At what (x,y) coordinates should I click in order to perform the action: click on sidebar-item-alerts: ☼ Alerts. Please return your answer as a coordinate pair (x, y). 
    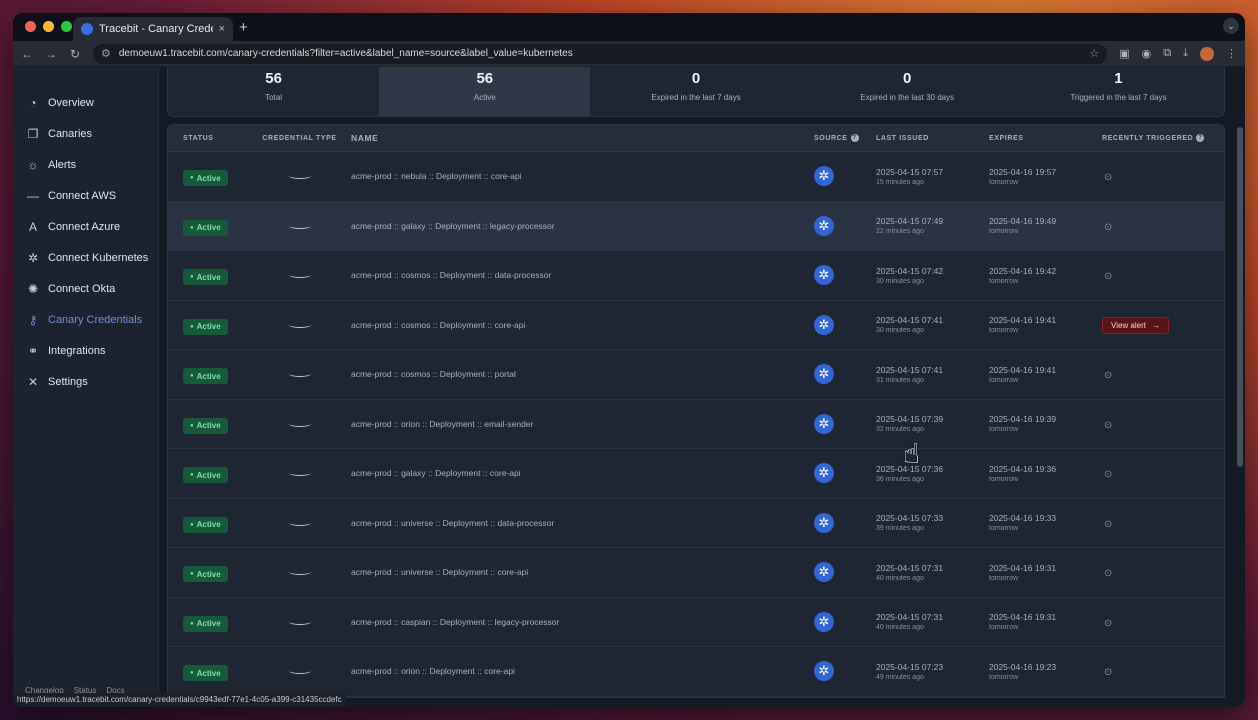
    Looking at the image, I should click on (85, 164).